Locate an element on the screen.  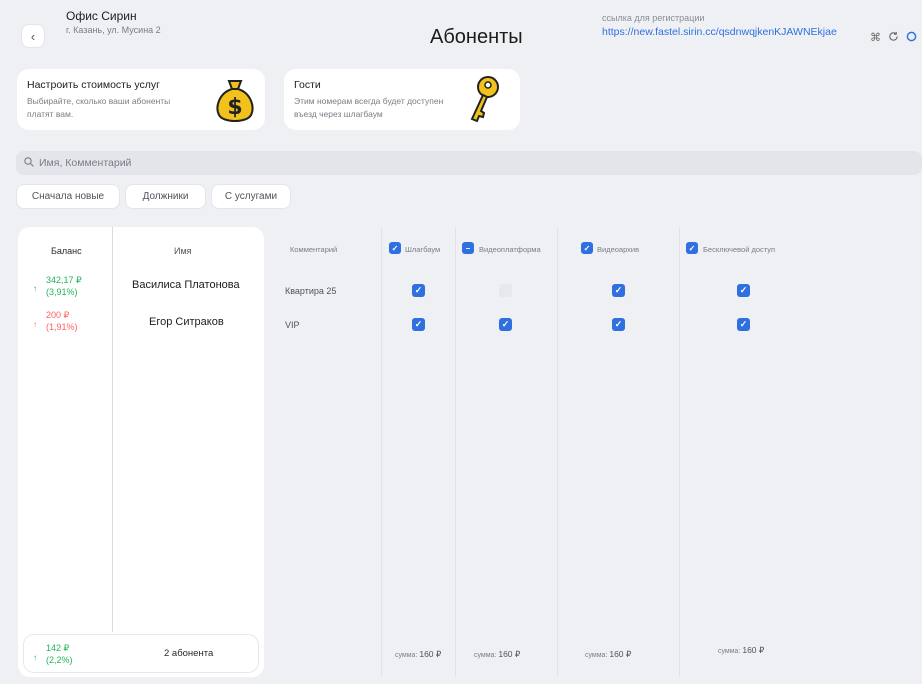
page-title: Абоненты is located at coordinates (476, 37).